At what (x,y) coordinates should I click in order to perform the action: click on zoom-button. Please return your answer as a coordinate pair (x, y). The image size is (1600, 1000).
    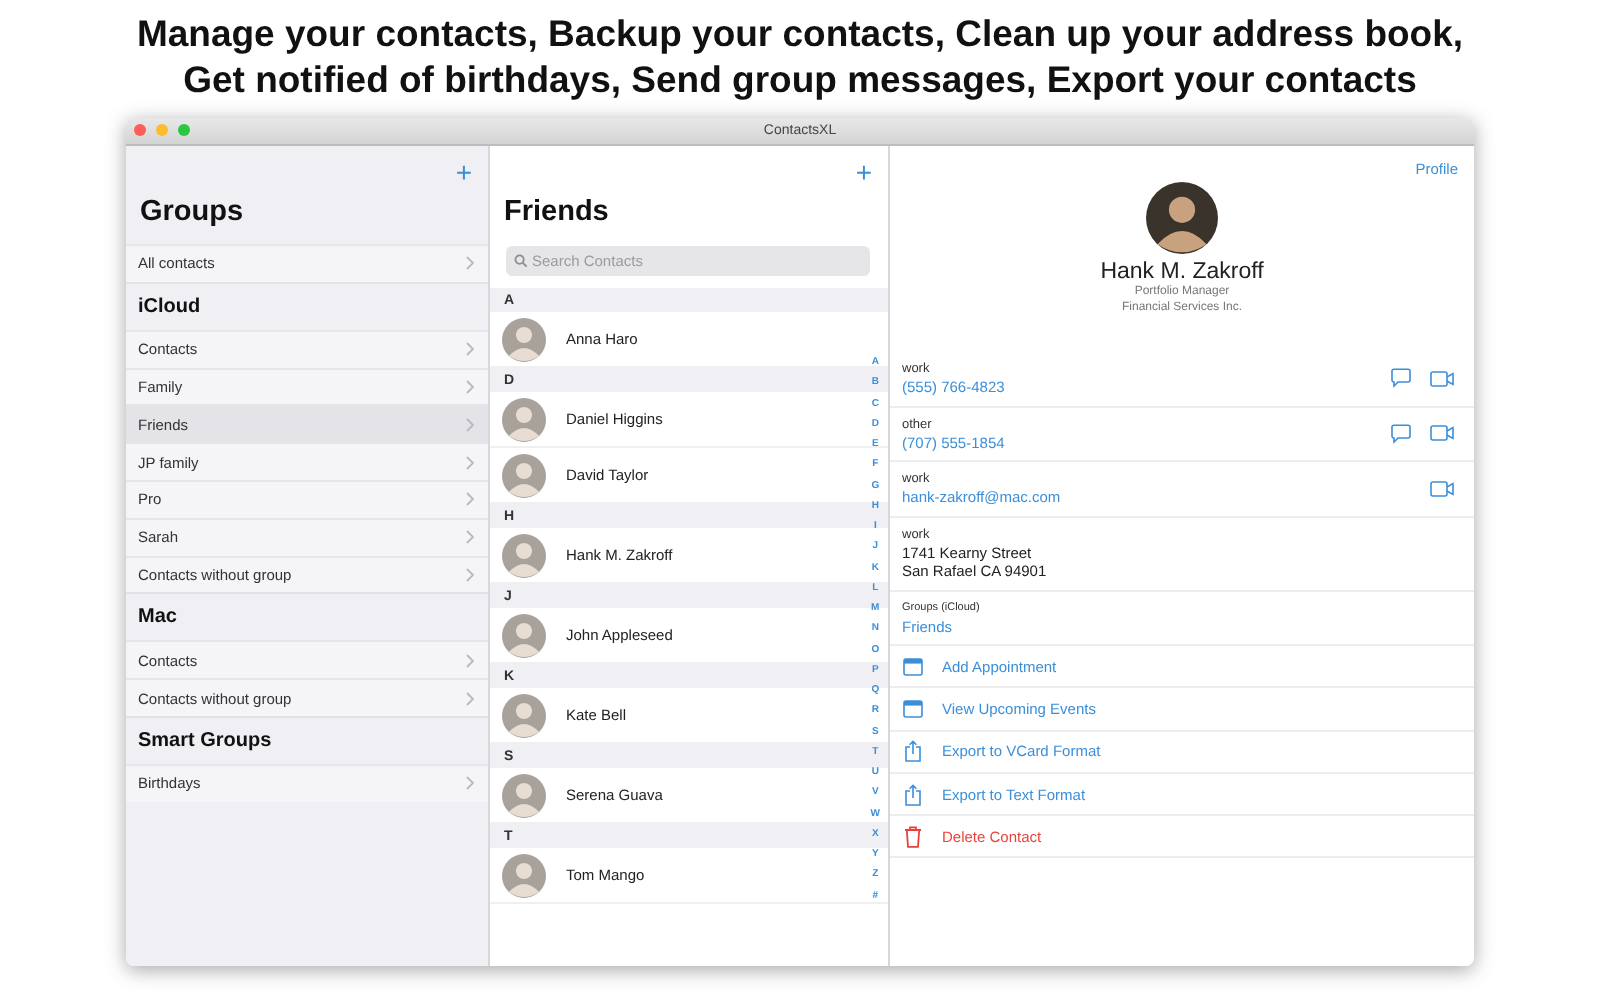
    Looking at the image, I should click on (184, 130).